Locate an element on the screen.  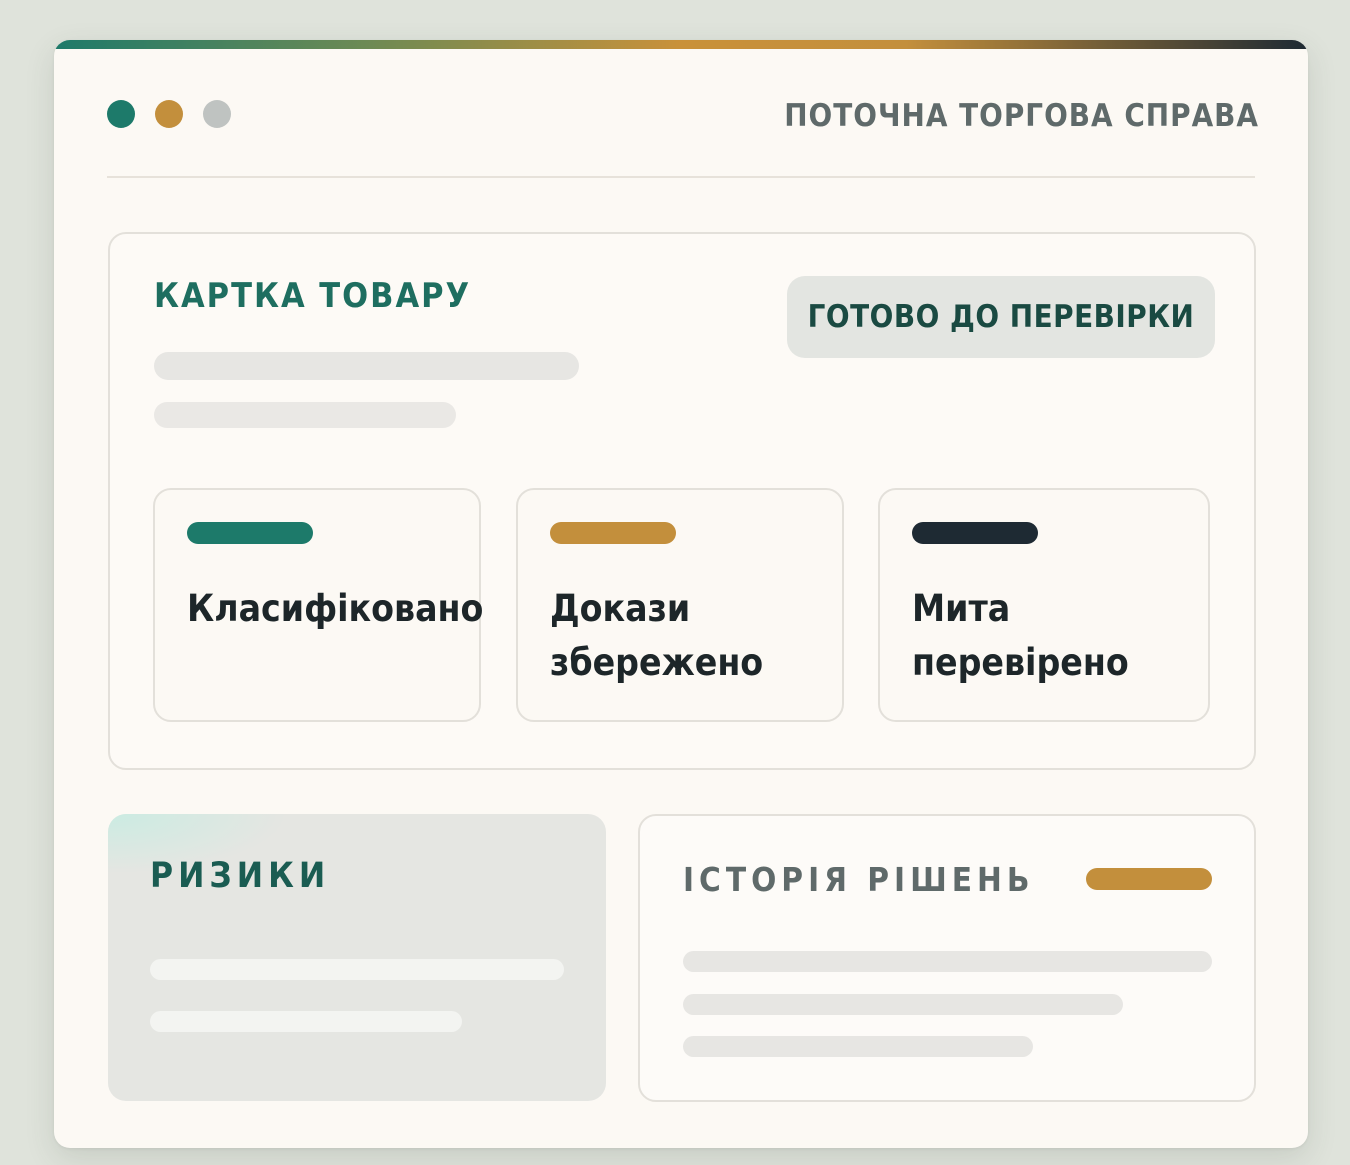
checklist-label: Класифіковано is located at coordinates (335, 608).